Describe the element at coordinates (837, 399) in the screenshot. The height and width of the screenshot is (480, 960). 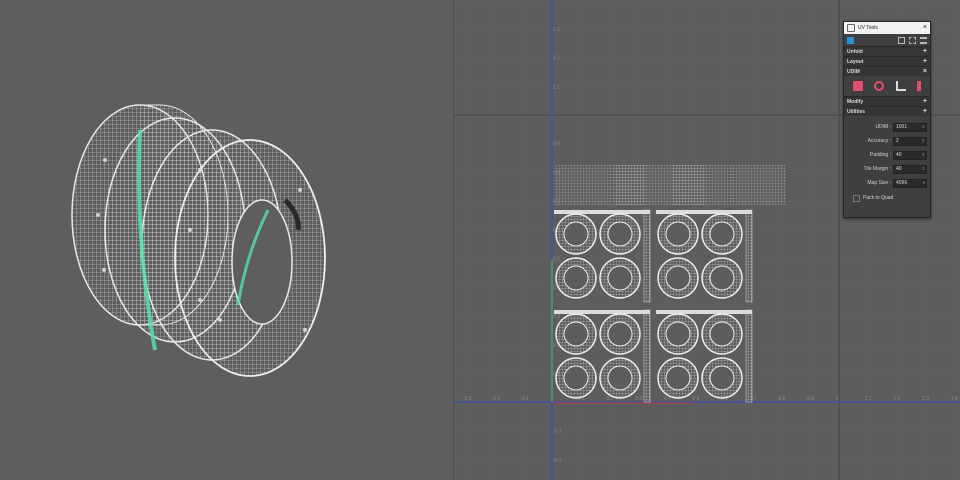
I see `x-tick-label: 1` at that location.